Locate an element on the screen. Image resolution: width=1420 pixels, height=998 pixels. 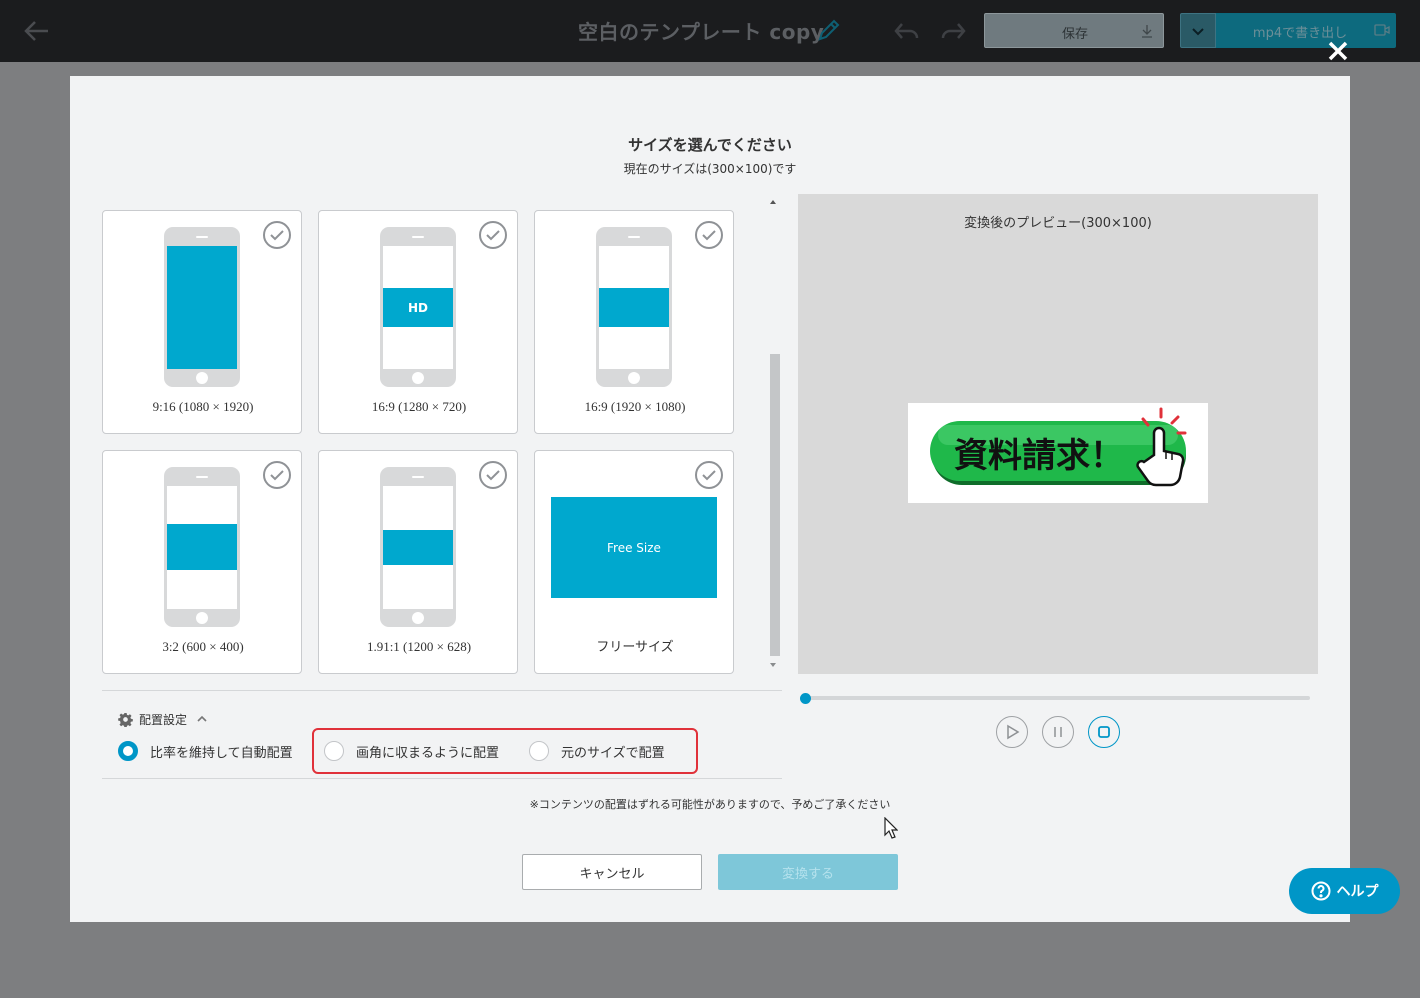
dialog-title: サイズを選んでください is located at coordinates (710, 145).